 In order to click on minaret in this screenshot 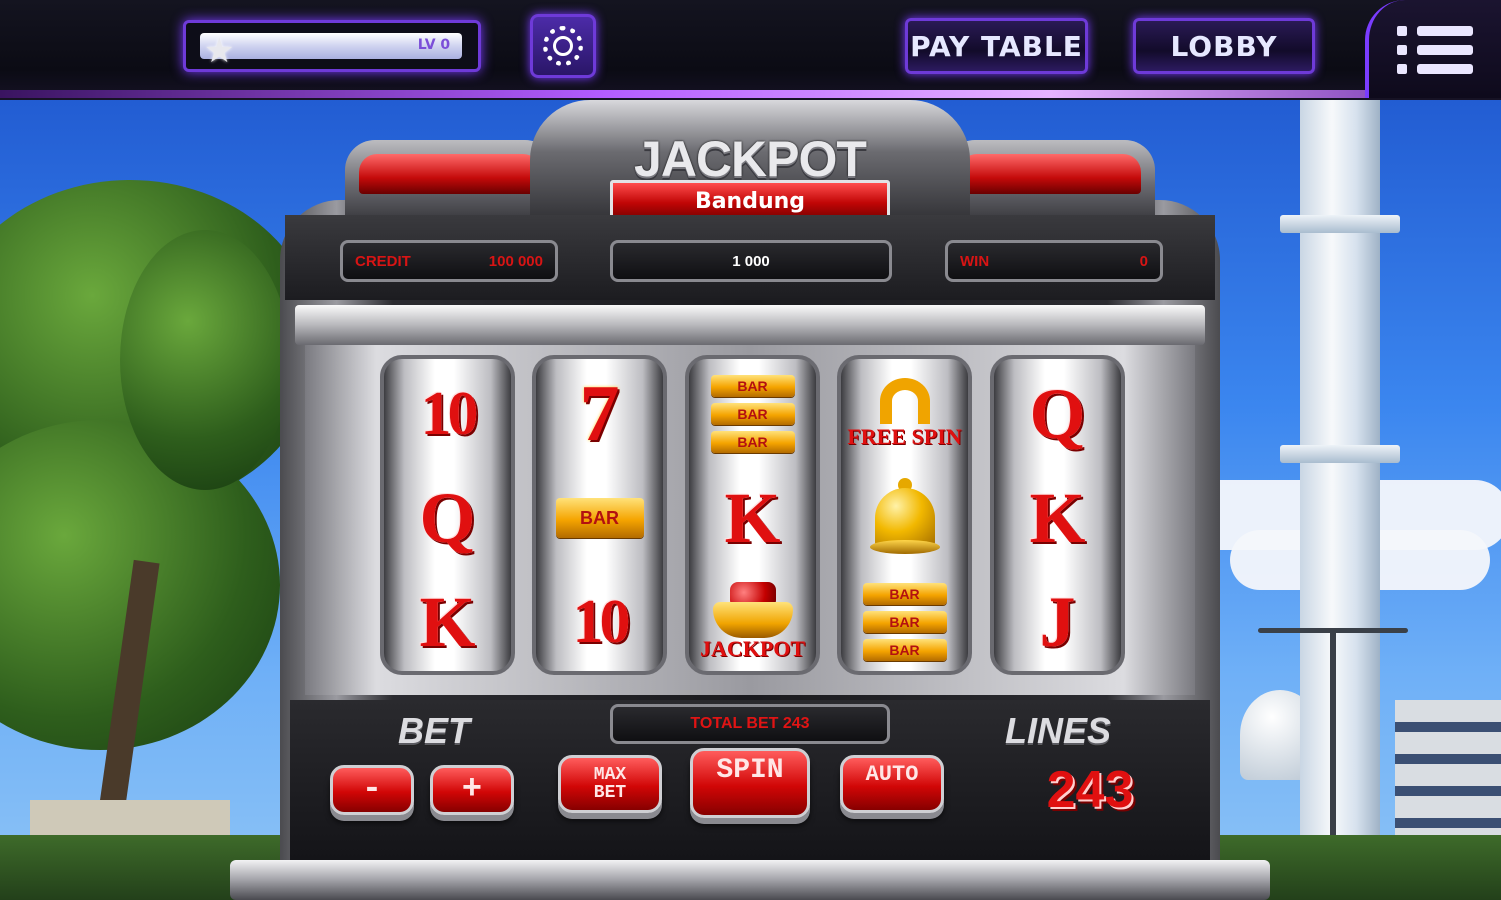, I will do `click(1340, 500)`.